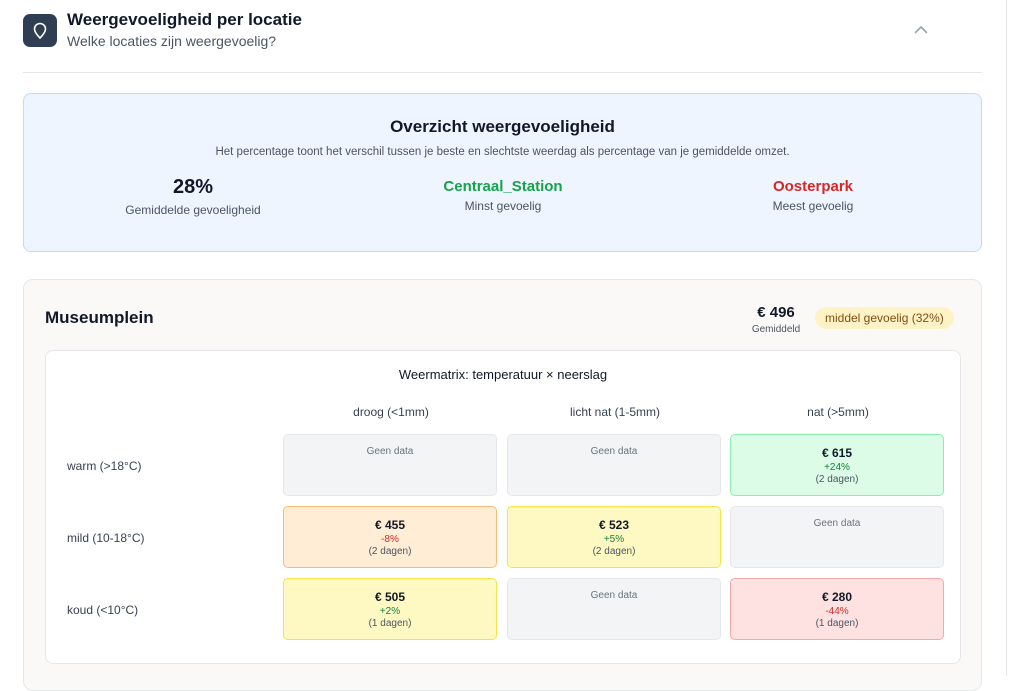 This screenshot has height=691, width=1017. What do you see at coordinates (1006, 338) in the screenshot?
I see `page-right-border` at bounding box center [1006, 338].